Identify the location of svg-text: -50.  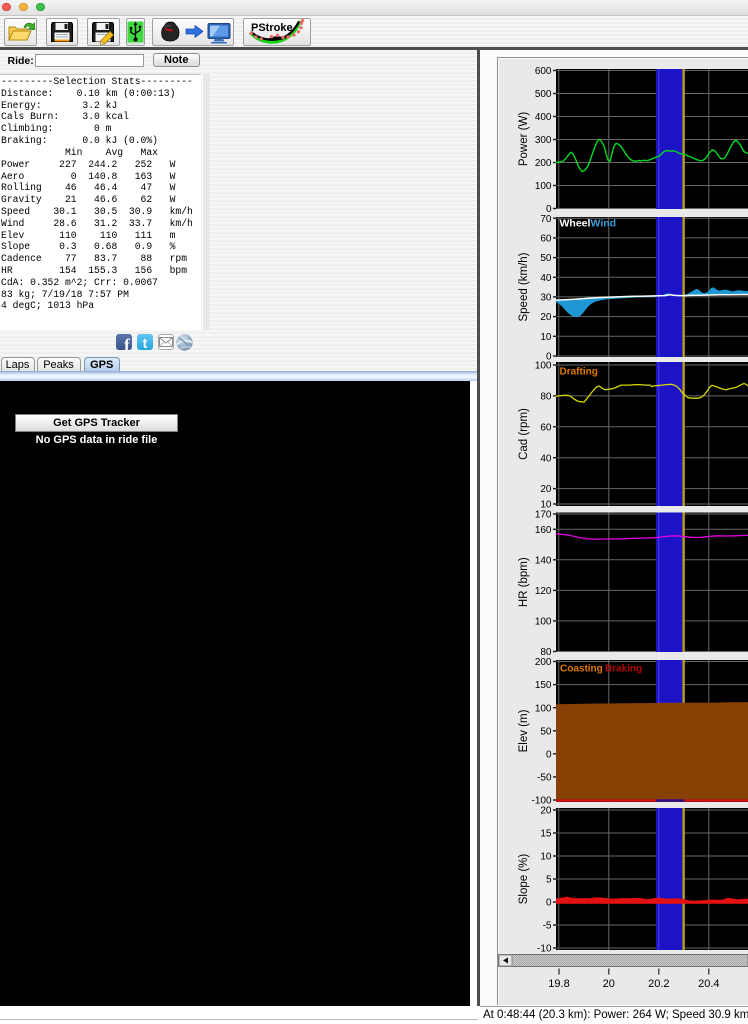
(544, 778).